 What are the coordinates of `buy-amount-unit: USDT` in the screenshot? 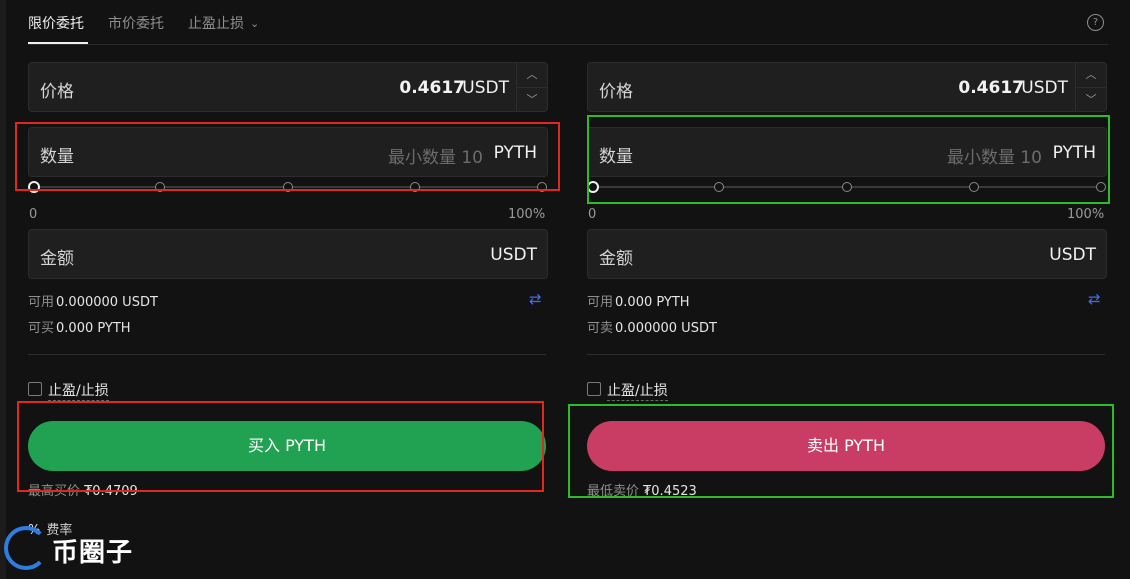 It's located at (513, 255).